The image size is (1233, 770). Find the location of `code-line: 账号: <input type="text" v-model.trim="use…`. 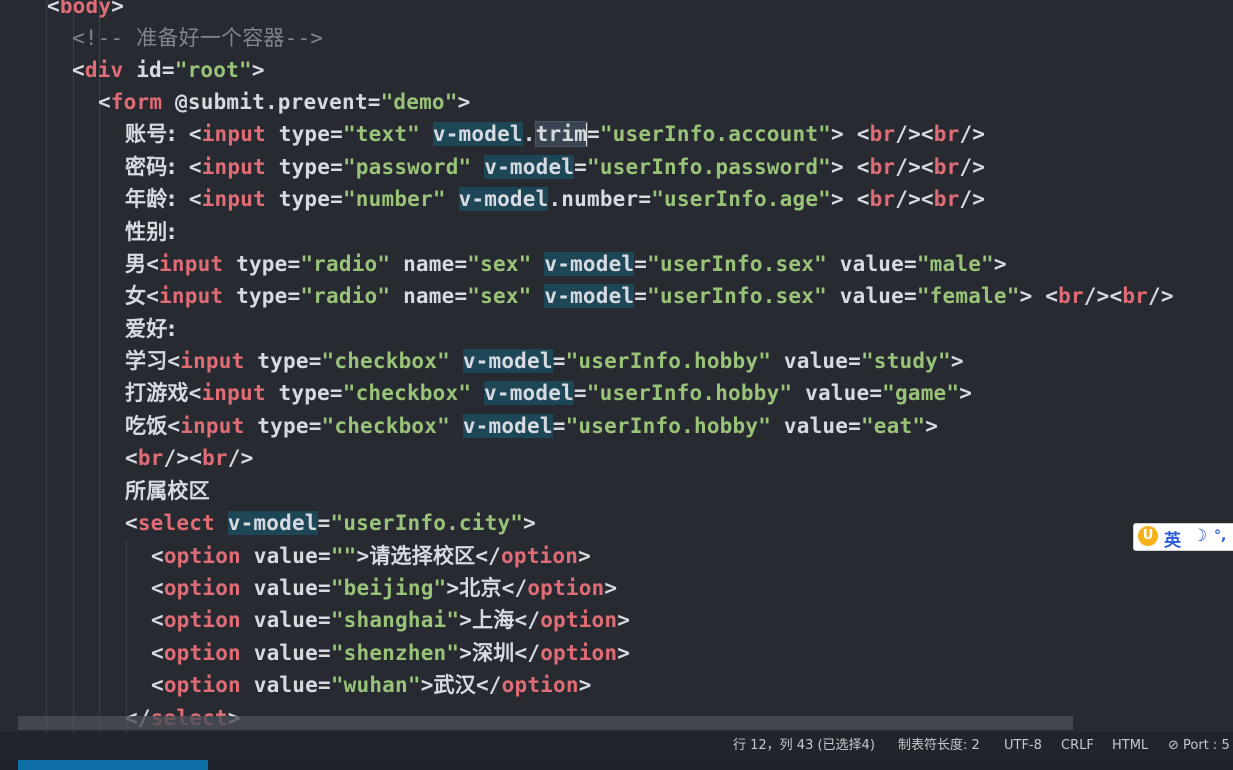

code-line: 账号: <input type="text" v-model.trim="use… is located at coordinates (555, 134).